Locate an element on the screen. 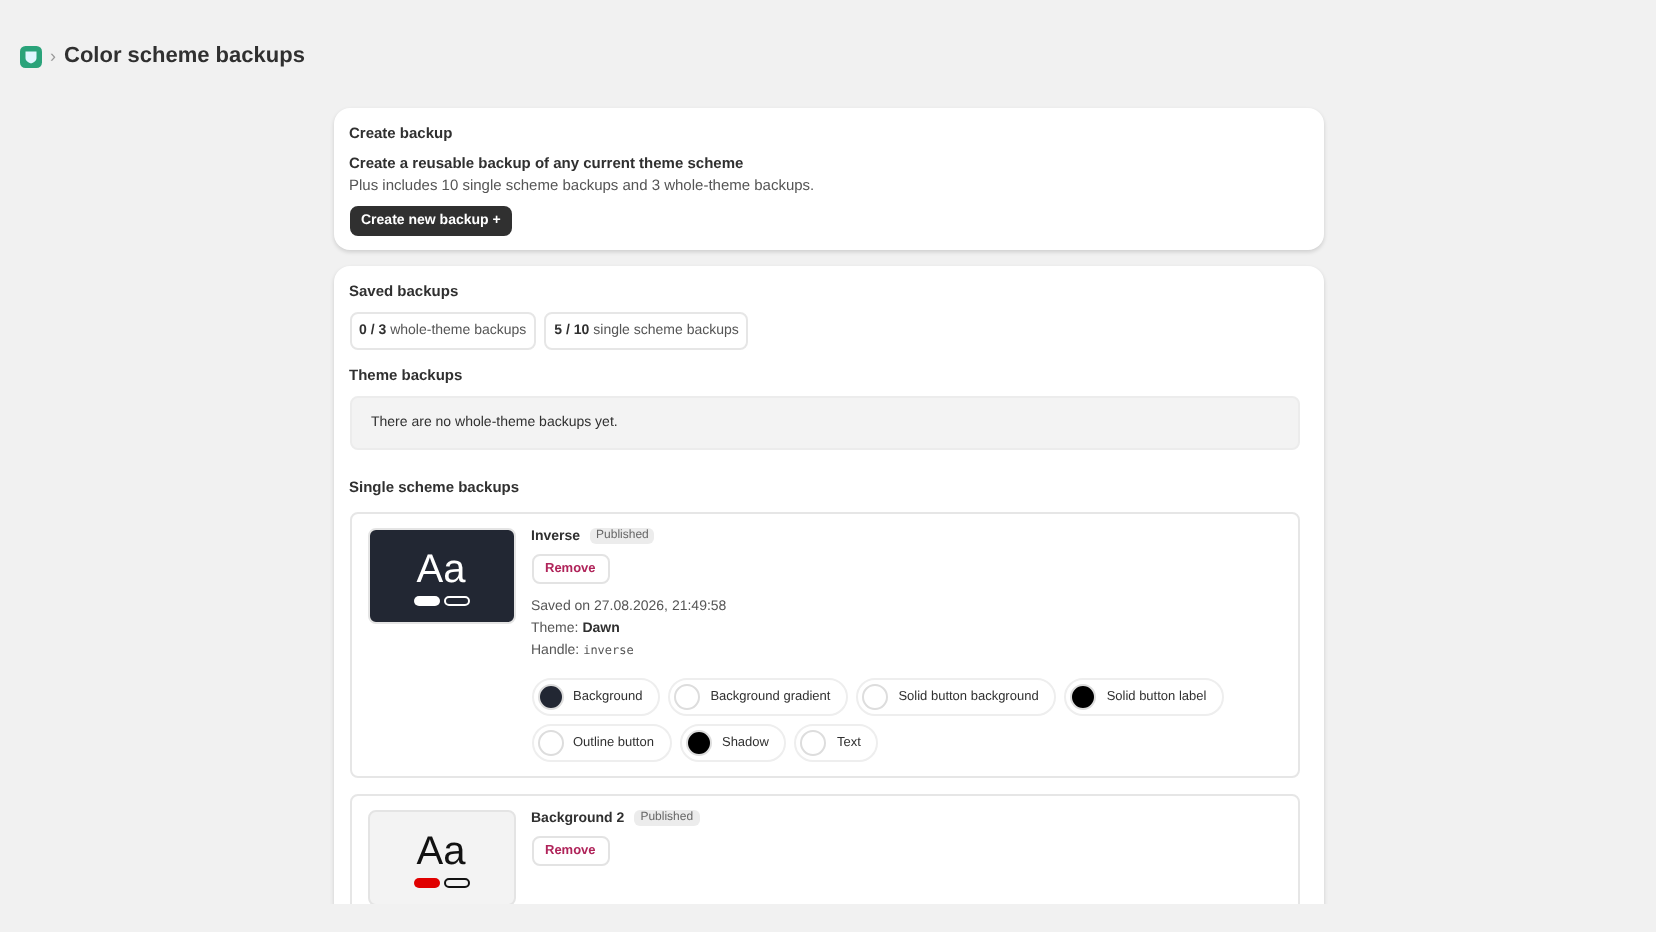 This screenshot has height=932, width=1656. shield-icon is located at coordinates (31, 56).